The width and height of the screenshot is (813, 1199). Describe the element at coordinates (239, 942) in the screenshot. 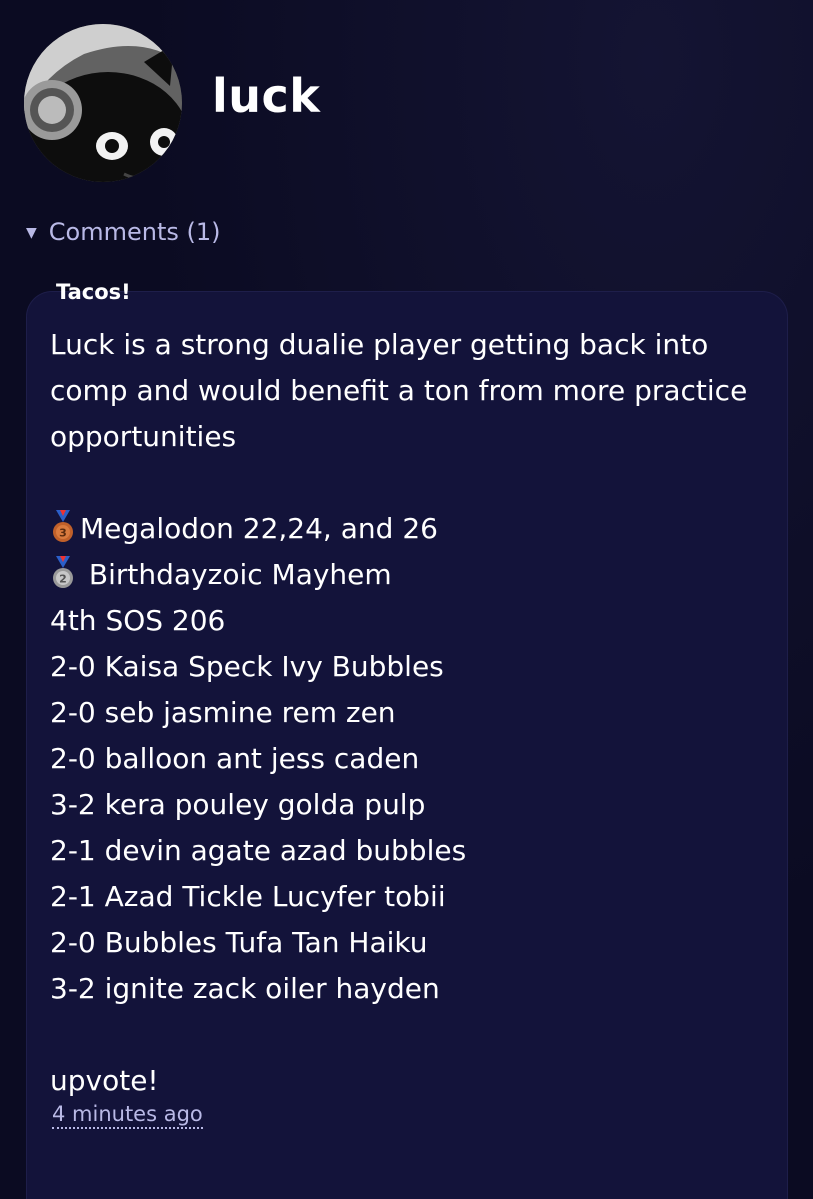

I see `result-line: 2-0 Bubbles Tufa Tan Haiku` at that location.